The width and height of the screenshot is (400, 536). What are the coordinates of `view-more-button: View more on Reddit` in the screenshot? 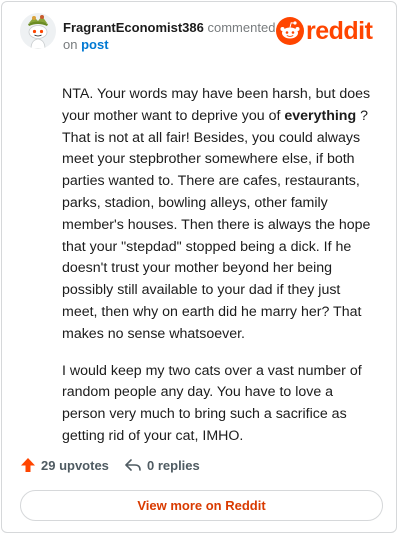 It's located at (201, 505).